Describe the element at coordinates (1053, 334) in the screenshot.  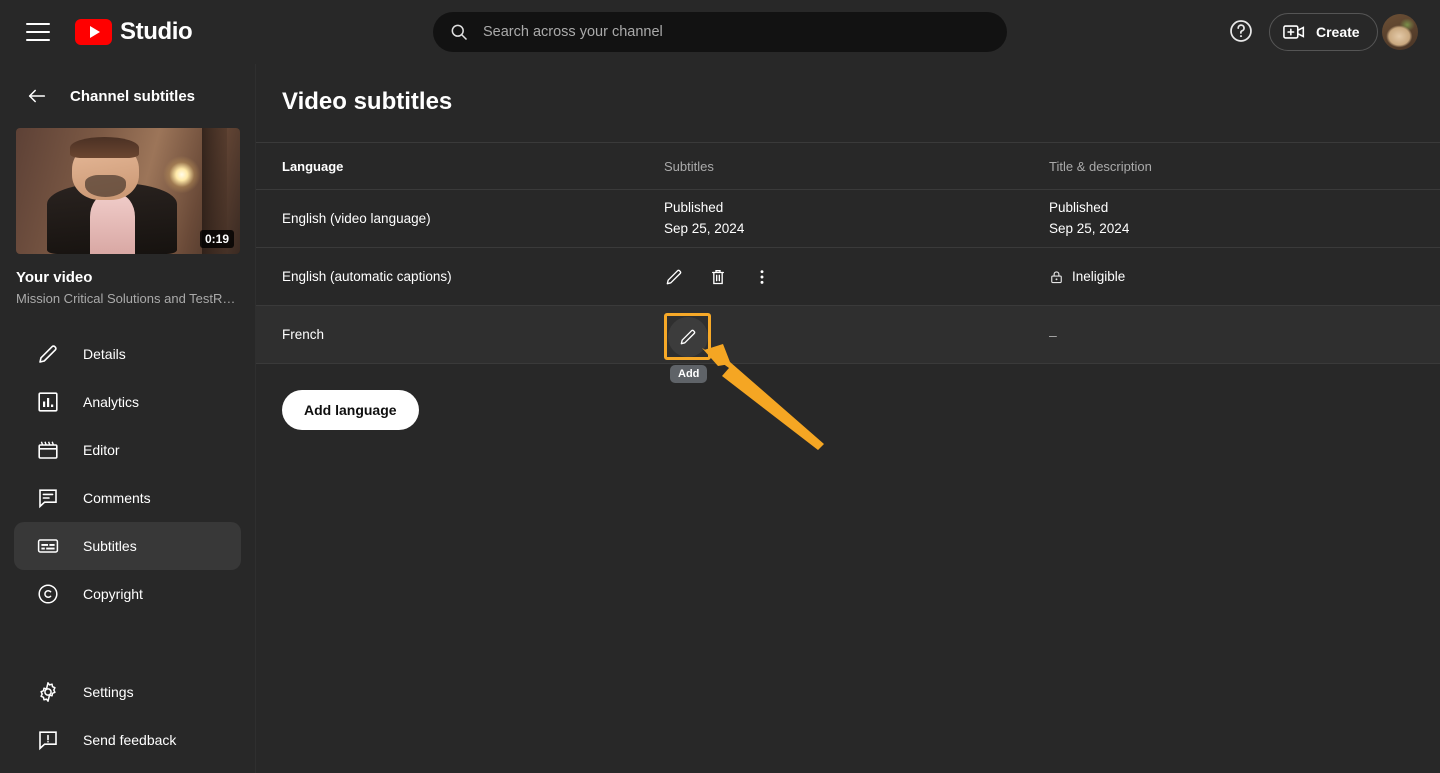
I see `title-status-dash: –` at that location.